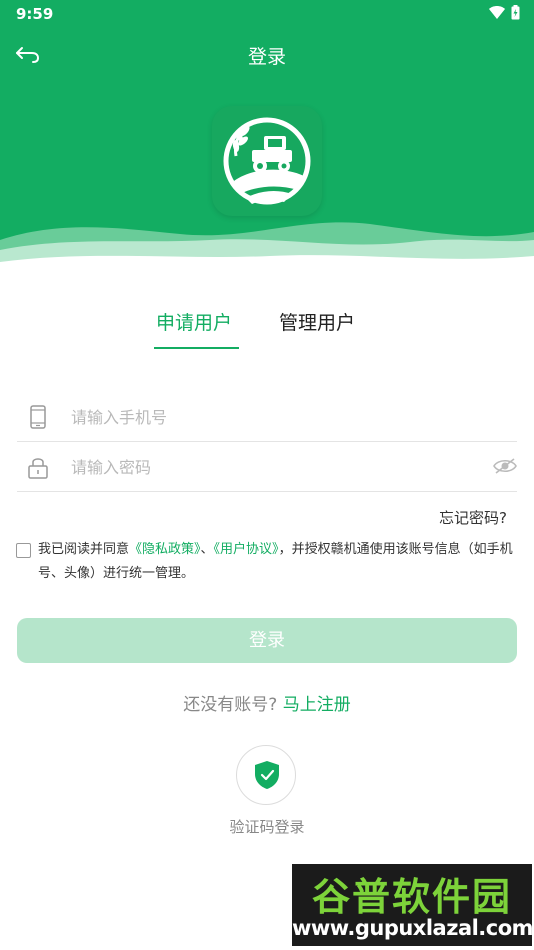  I want to click on status-bar: 9:59, so click(267, 14).